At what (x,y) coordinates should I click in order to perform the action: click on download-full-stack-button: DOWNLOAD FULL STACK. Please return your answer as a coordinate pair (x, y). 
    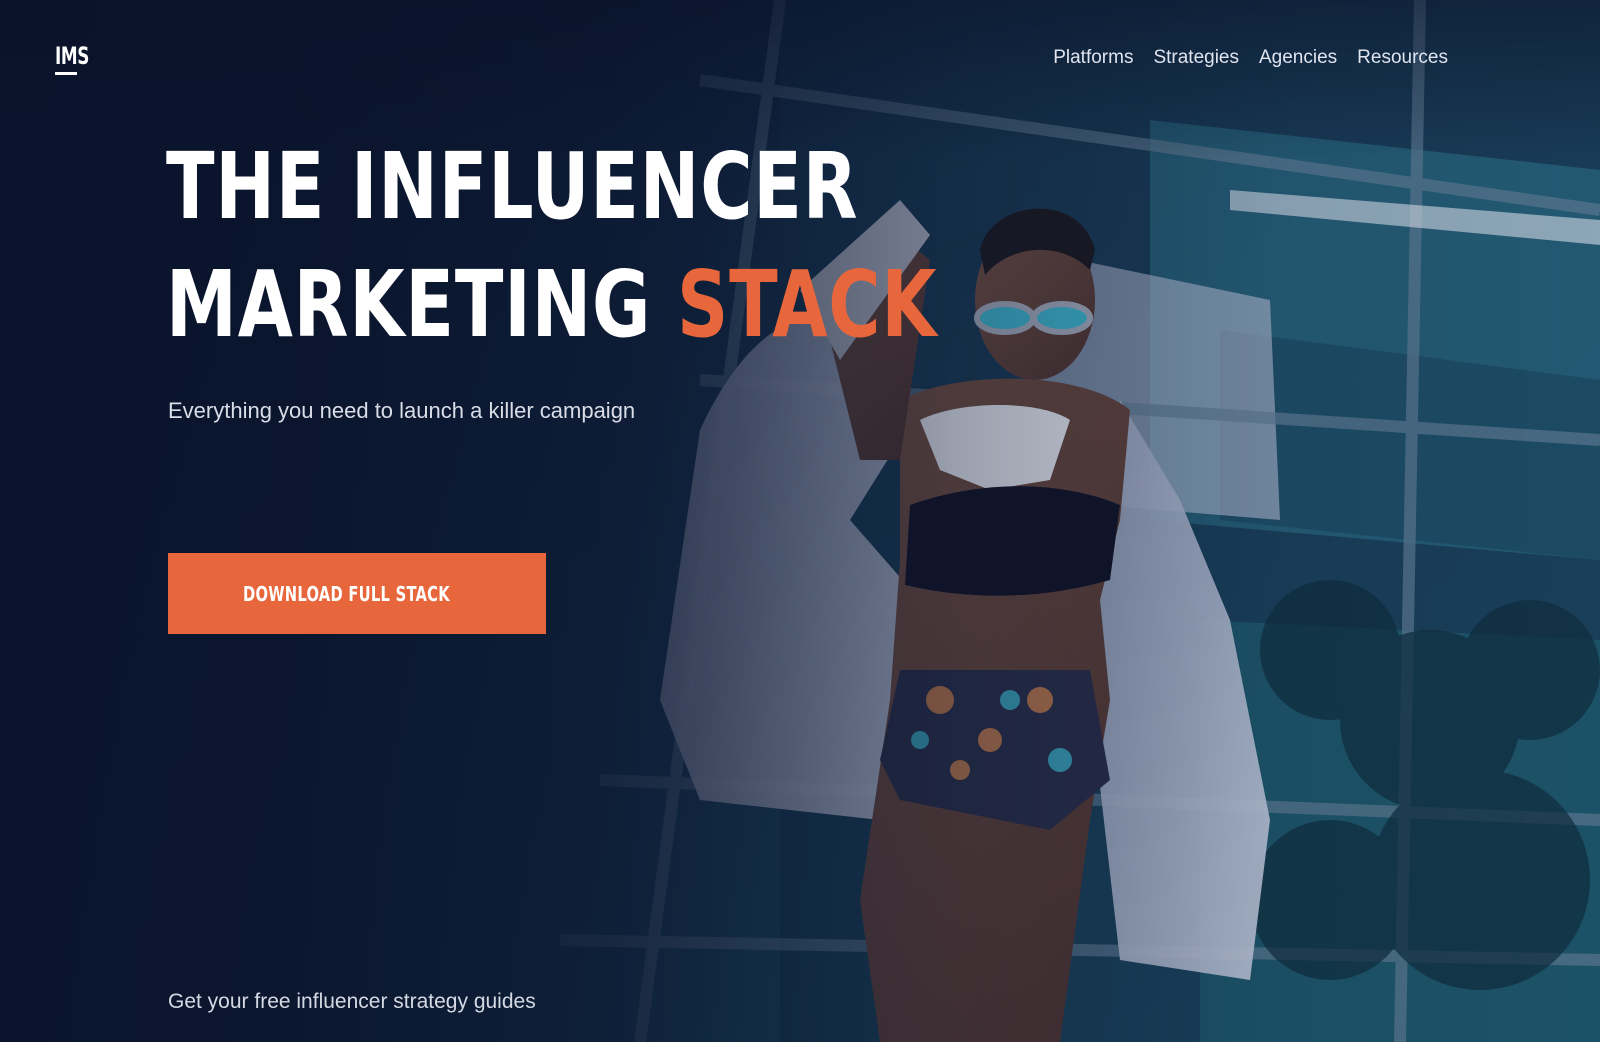
    Looking at the image, I should click on (357, 593).